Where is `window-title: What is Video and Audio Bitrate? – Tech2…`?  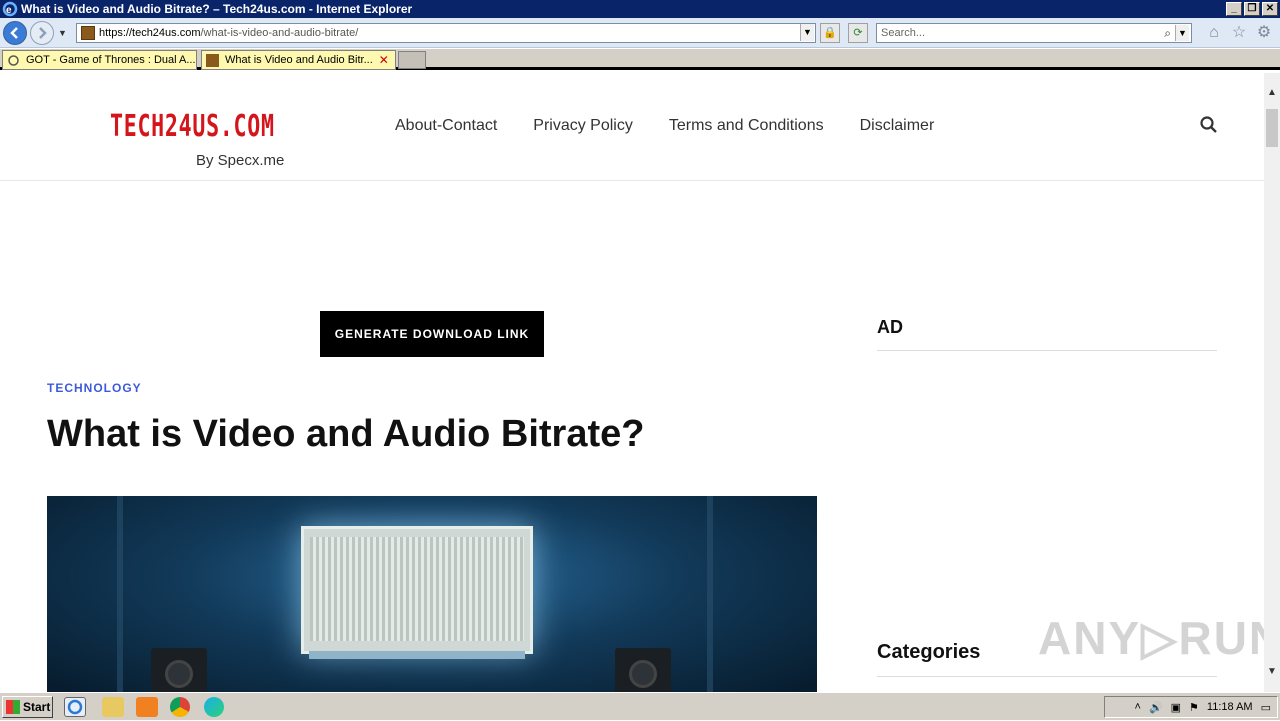
window-title: What is Video and Audio Bitrate? – Tech2… is located at coordinates (217, 9).